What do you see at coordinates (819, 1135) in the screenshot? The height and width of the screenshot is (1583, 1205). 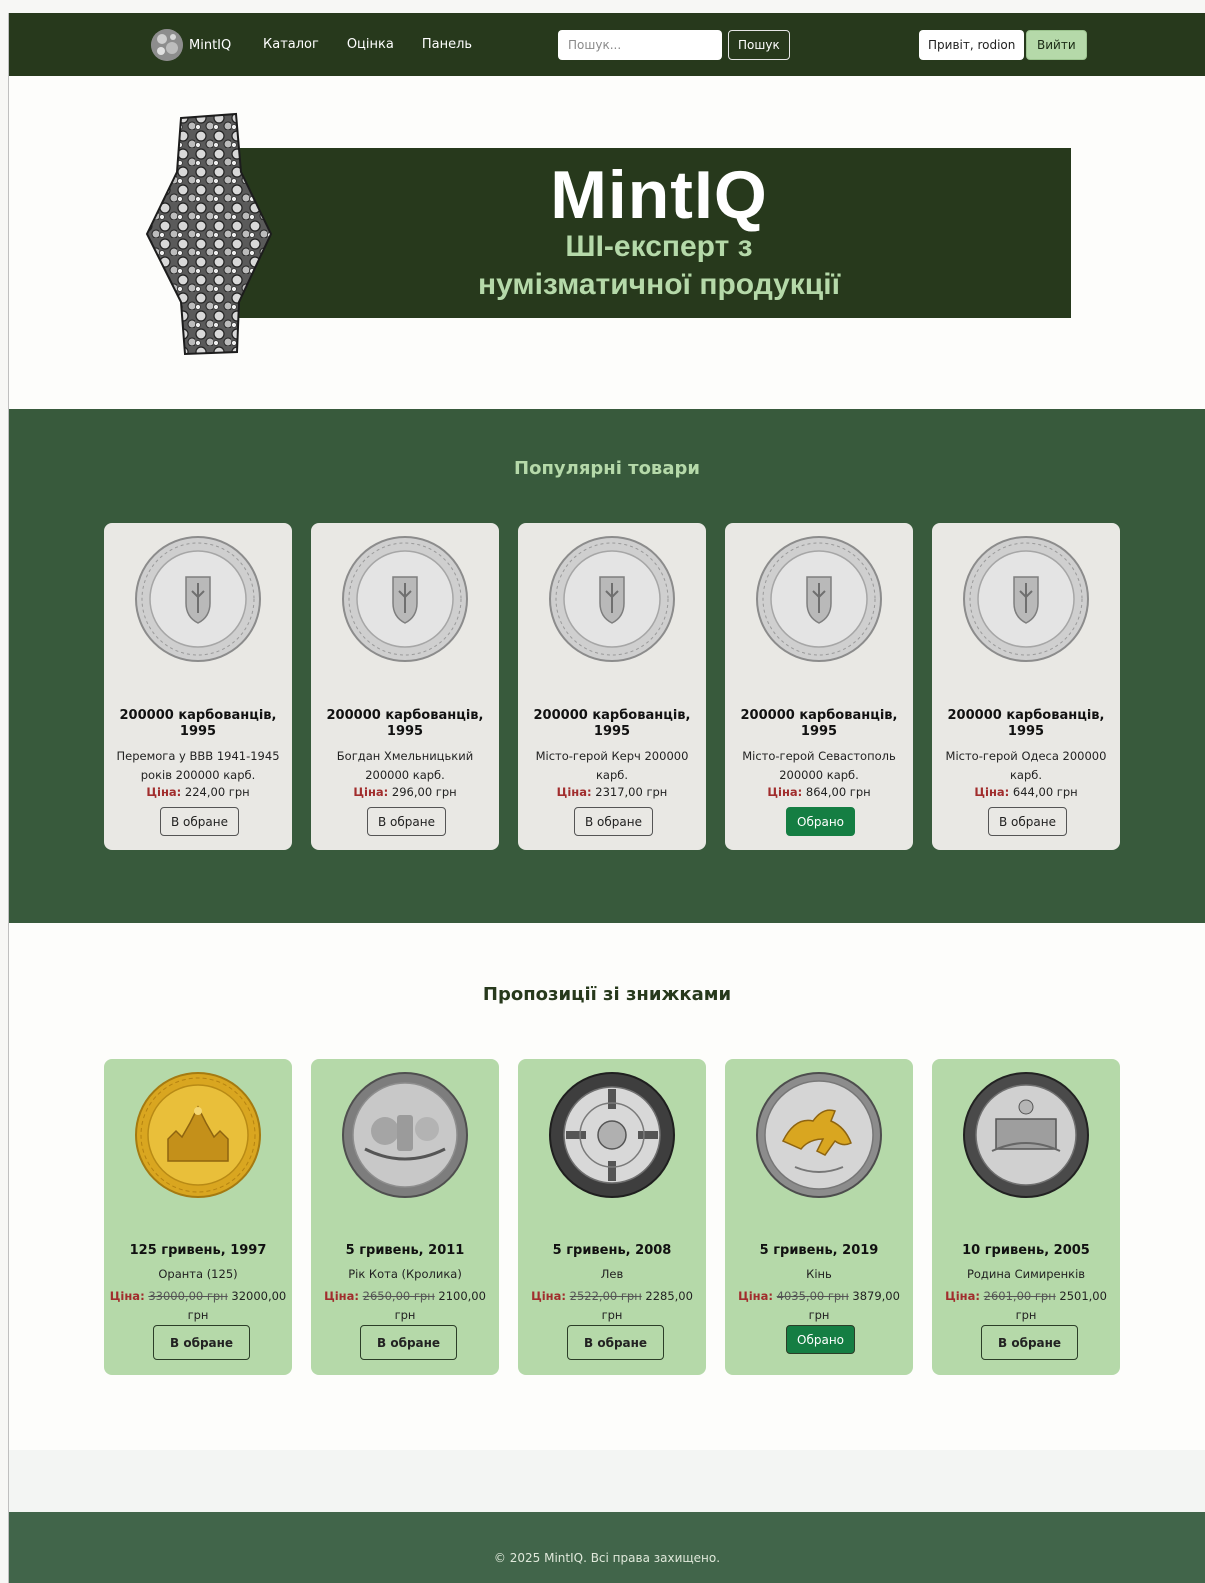 I see `horse-coin-icon` at bounding box center [819, 1135].